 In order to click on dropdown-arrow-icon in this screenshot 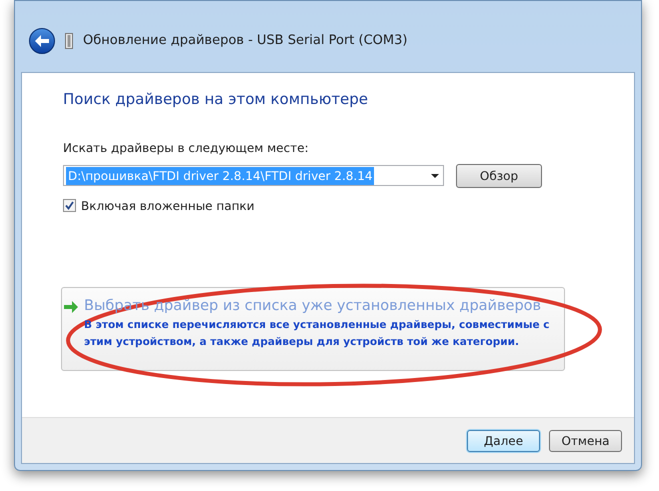, I will do `click(435, 176)`.